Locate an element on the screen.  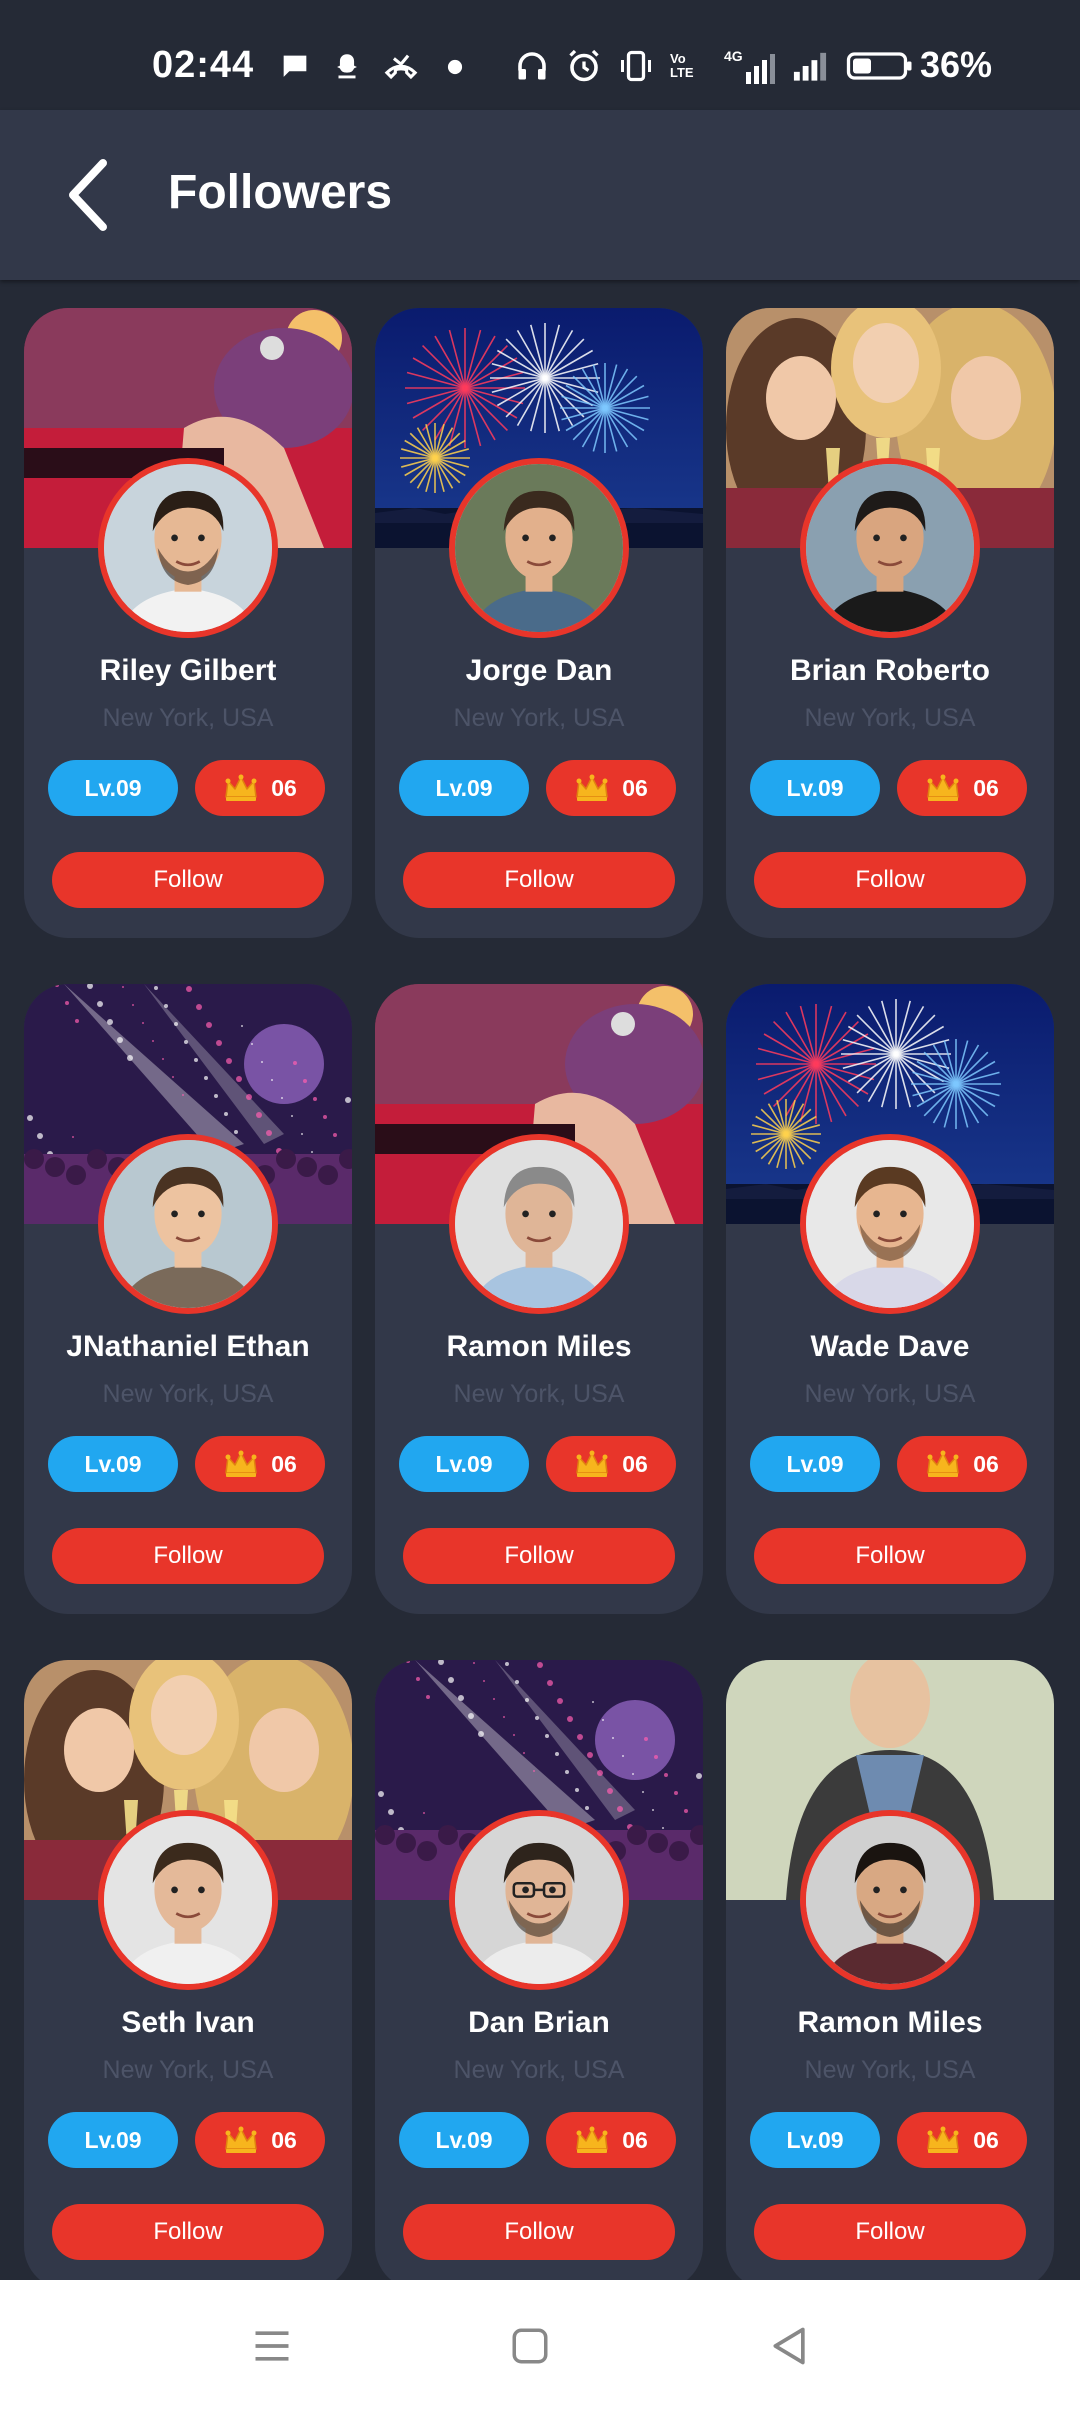
menu-icon is located at coordinates (272, 2346).